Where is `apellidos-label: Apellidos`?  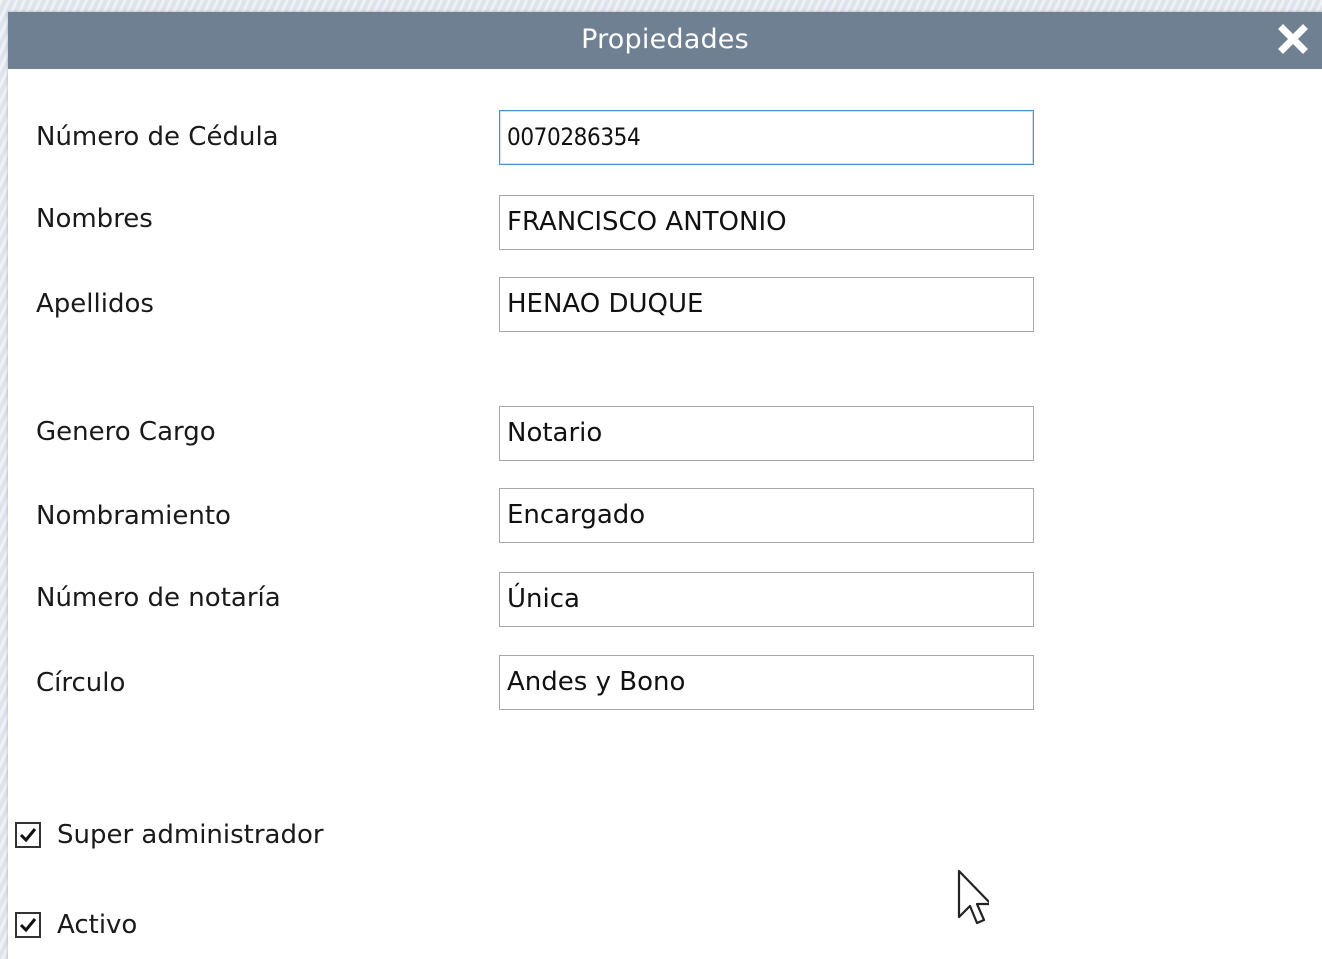
apellidos-label: Apellidos is located at coordinates (95, 304).